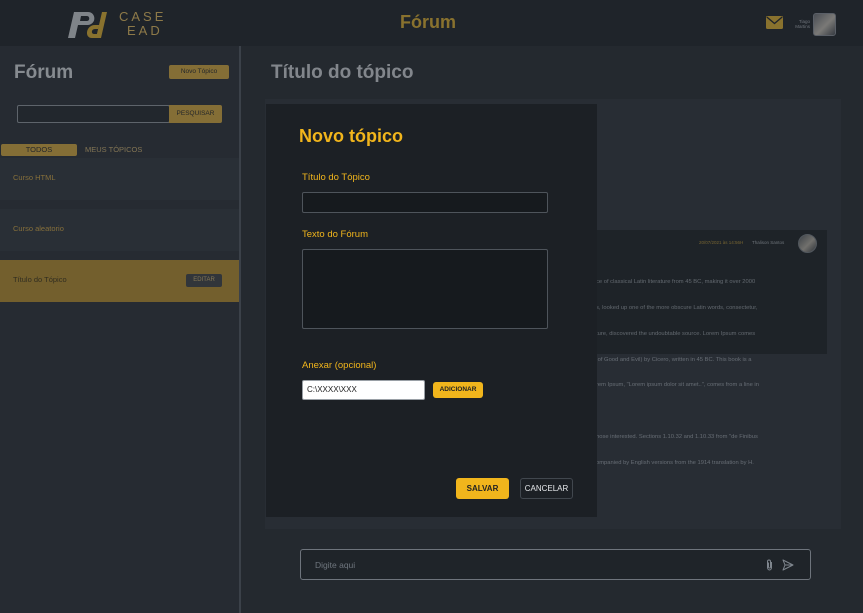 Image resolution: width=863 pixels, height=613 pixels. What do you see at coordinates (802, 26) in the screenshot?
I see `user-last-name: Martins` at bounding box center [802, 26].